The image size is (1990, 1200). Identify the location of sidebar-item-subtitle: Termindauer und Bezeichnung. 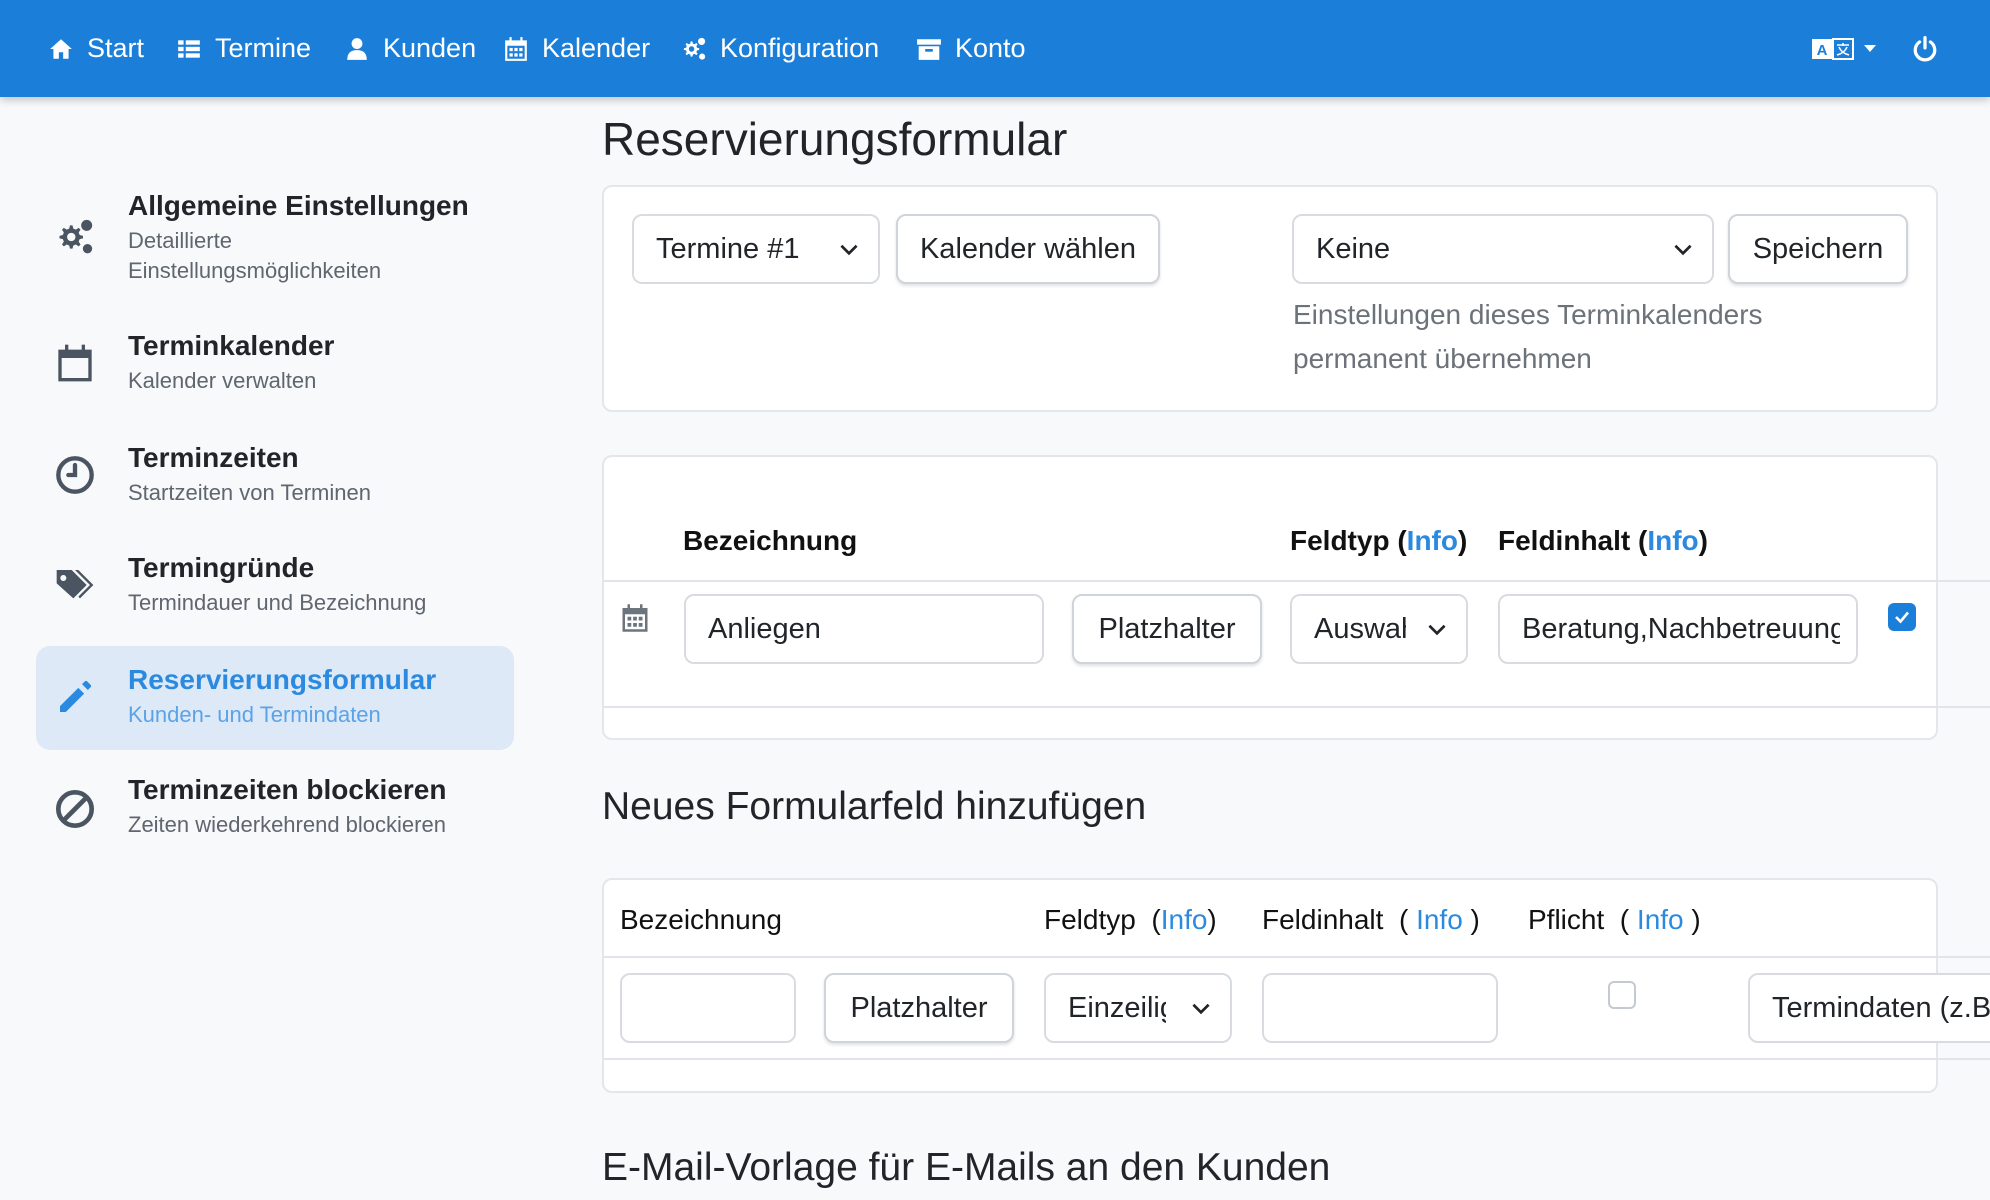
(277, 602).